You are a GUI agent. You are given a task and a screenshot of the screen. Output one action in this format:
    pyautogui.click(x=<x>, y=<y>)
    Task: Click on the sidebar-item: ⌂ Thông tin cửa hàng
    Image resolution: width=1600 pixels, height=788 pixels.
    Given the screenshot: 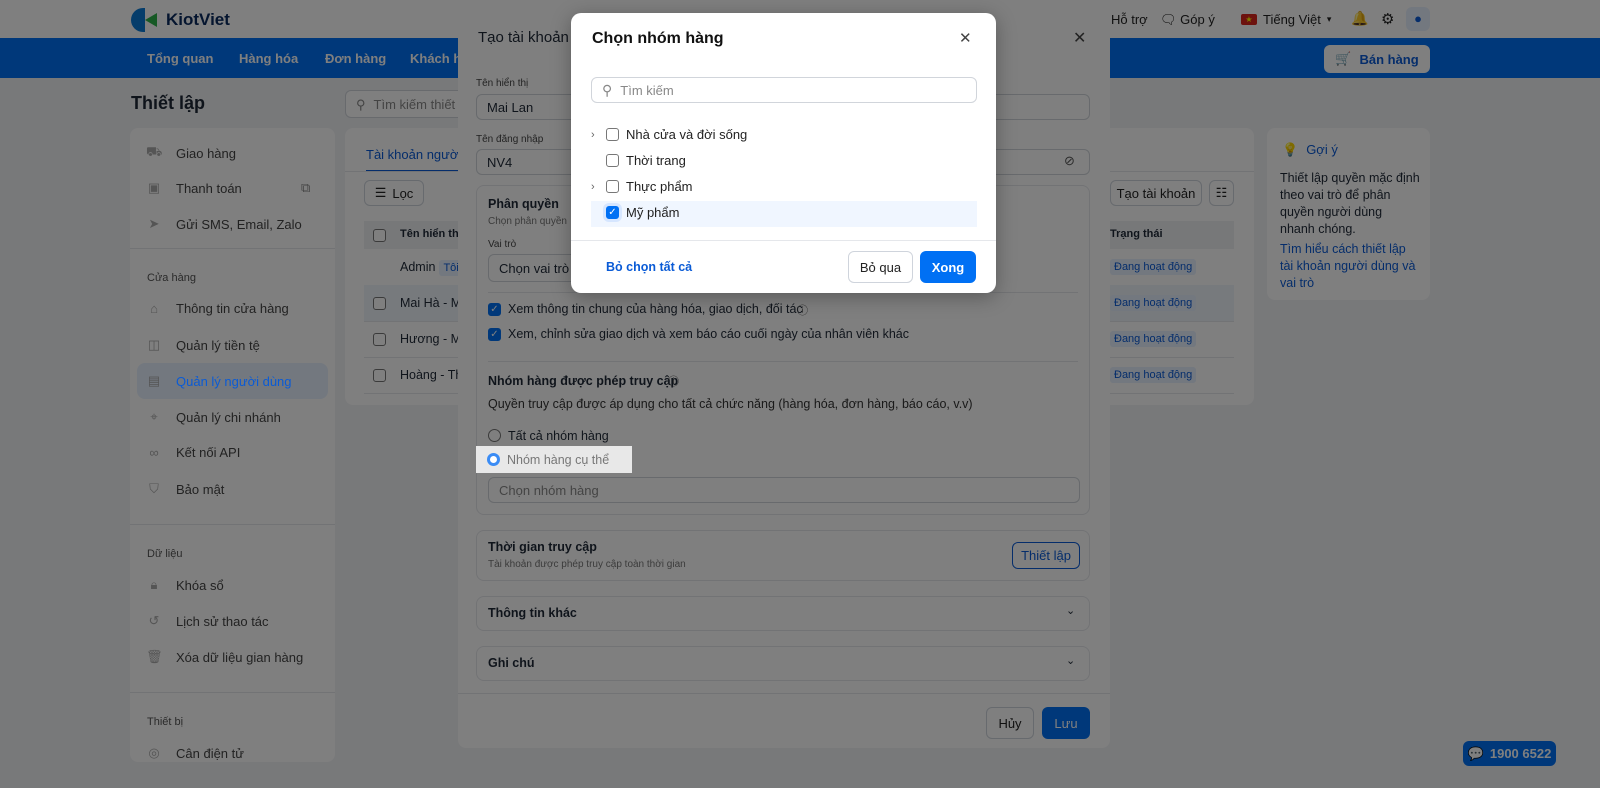 What is the action you would take?
    pyautogui.click(x=217, y=308)
    